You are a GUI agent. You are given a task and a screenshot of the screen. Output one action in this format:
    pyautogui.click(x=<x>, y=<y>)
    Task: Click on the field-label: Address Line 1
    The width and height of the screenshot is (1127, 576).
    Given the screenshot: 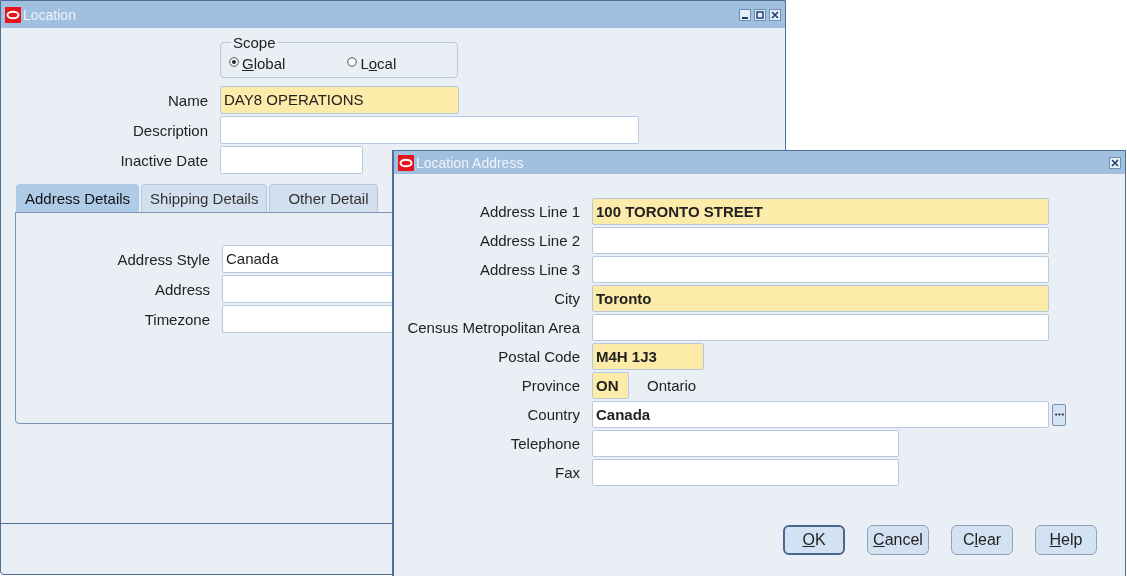 What is the action you would take?
    pyautogui.click(x=529, y=211)
    